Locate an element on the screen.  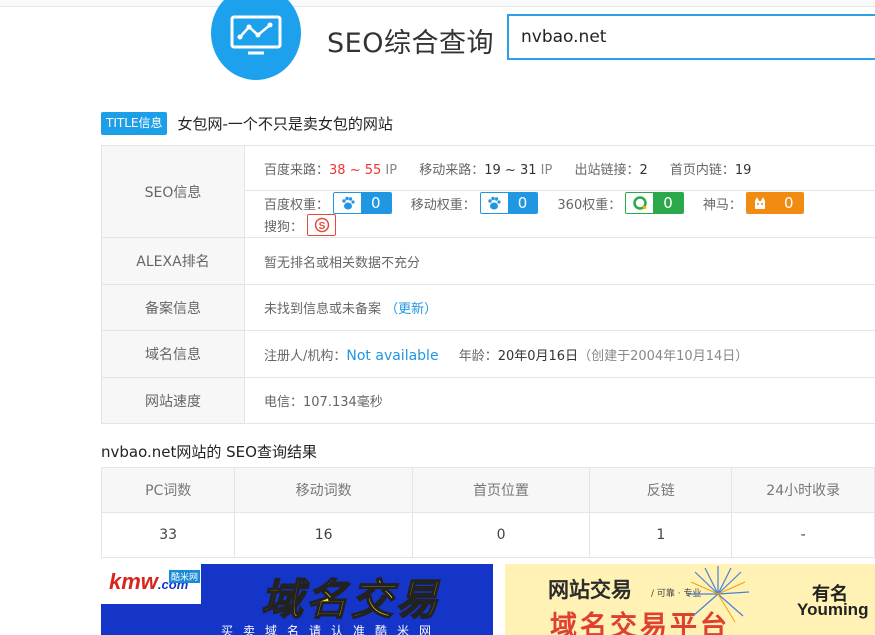
domain-label: 域名信息 is located at coordinates (173, 354).